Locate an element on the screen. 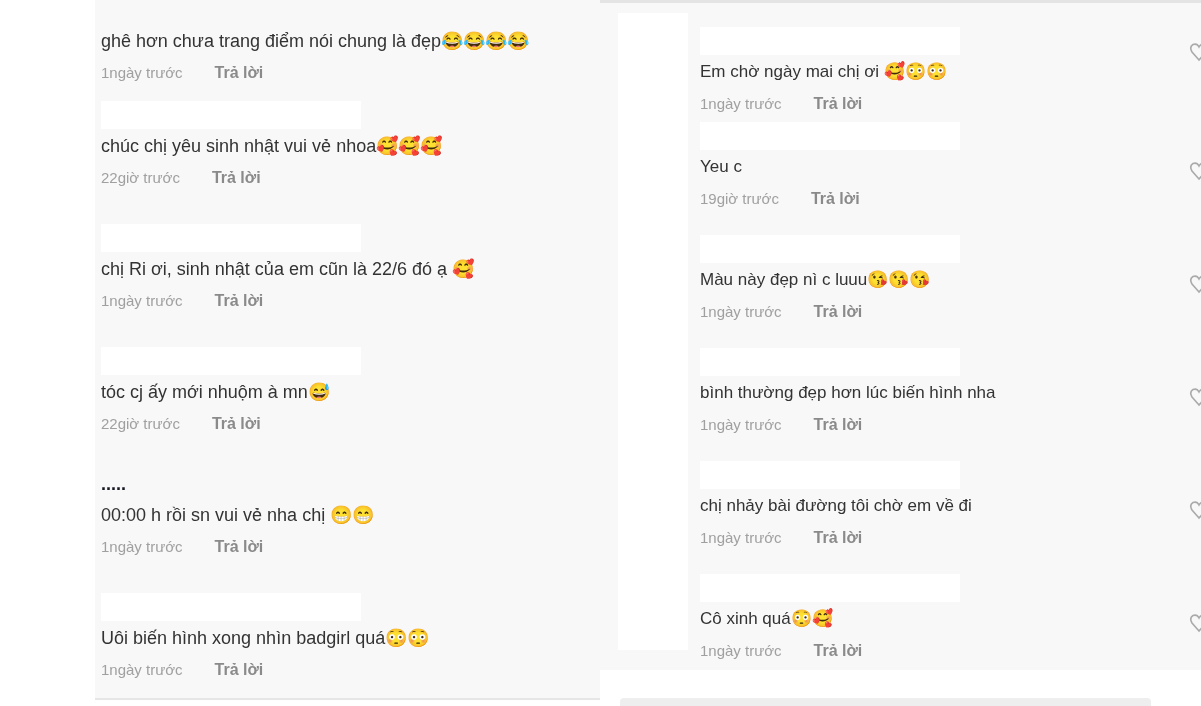 Image resolution: width=1201 pixels, height=706 pixels. comment-time: 19giờ trước is located at coordinates (739, 198).